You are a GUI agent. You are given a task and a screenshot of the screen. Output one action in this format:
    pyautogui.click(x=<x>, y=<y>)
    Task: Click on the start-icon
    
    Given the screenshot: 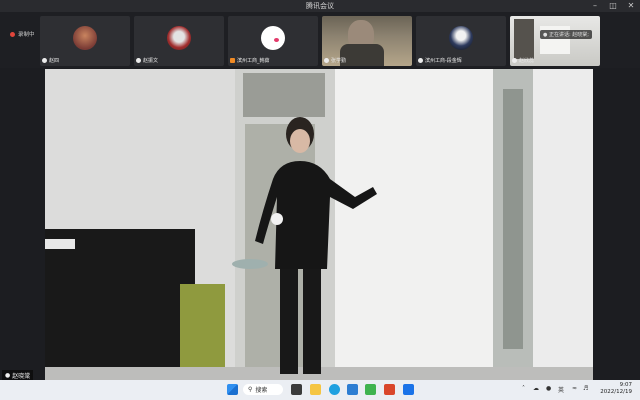 What is the action you would take?
    pyautogui.click(x=232, y=389)
    